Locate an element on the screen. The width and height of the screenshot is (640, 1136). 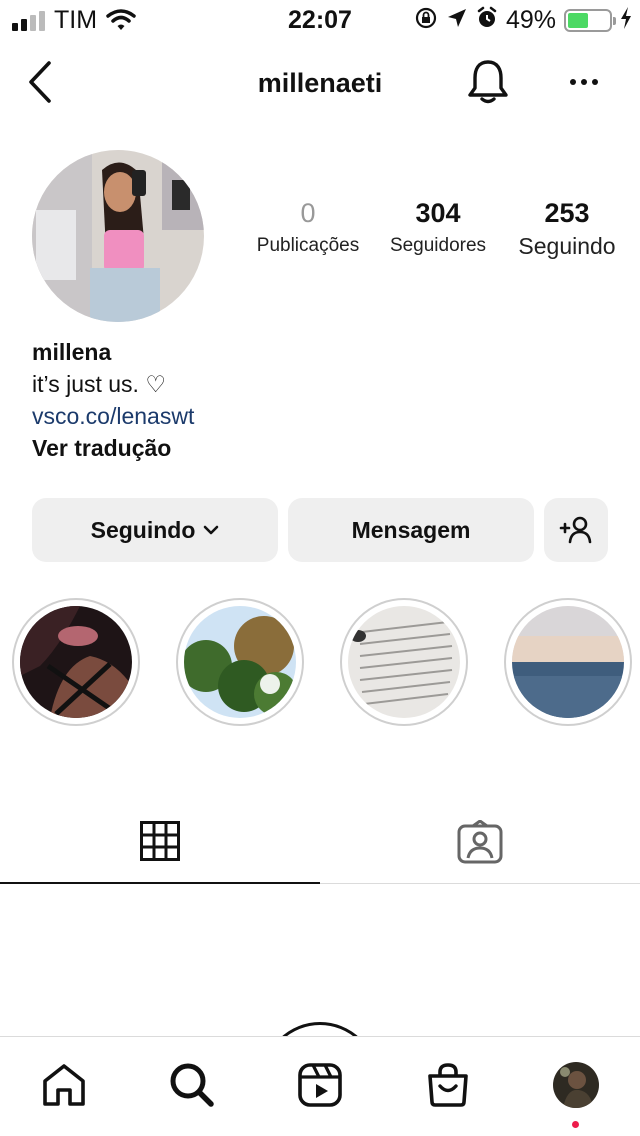
battery-percent: 49% is located at coordinates (530, 19).